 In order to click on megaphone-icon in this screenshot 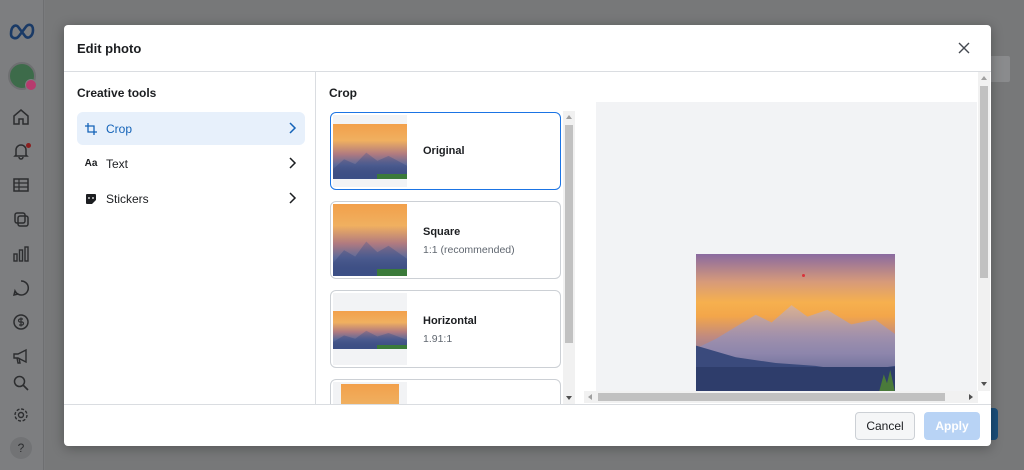, I will do `click(21, 356)`.